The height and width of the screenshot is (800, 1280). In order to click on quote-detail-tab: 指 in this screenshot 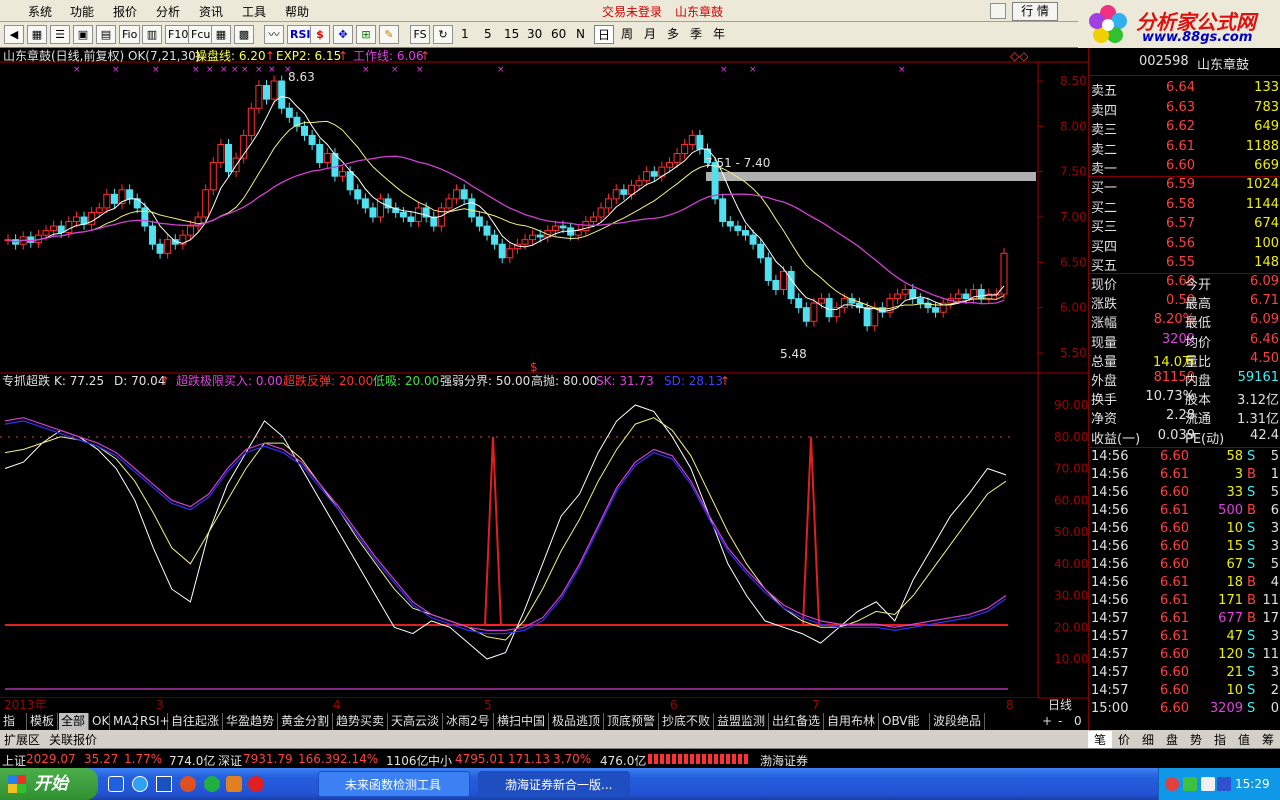, I will do `click(1220, 739)`.